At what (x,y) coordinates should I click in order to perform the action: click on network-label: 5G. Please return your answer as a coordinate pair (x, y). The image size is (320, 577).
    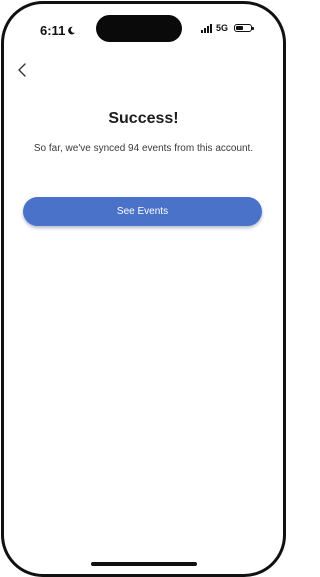
    Looking at the image, I should click on (222, 28).